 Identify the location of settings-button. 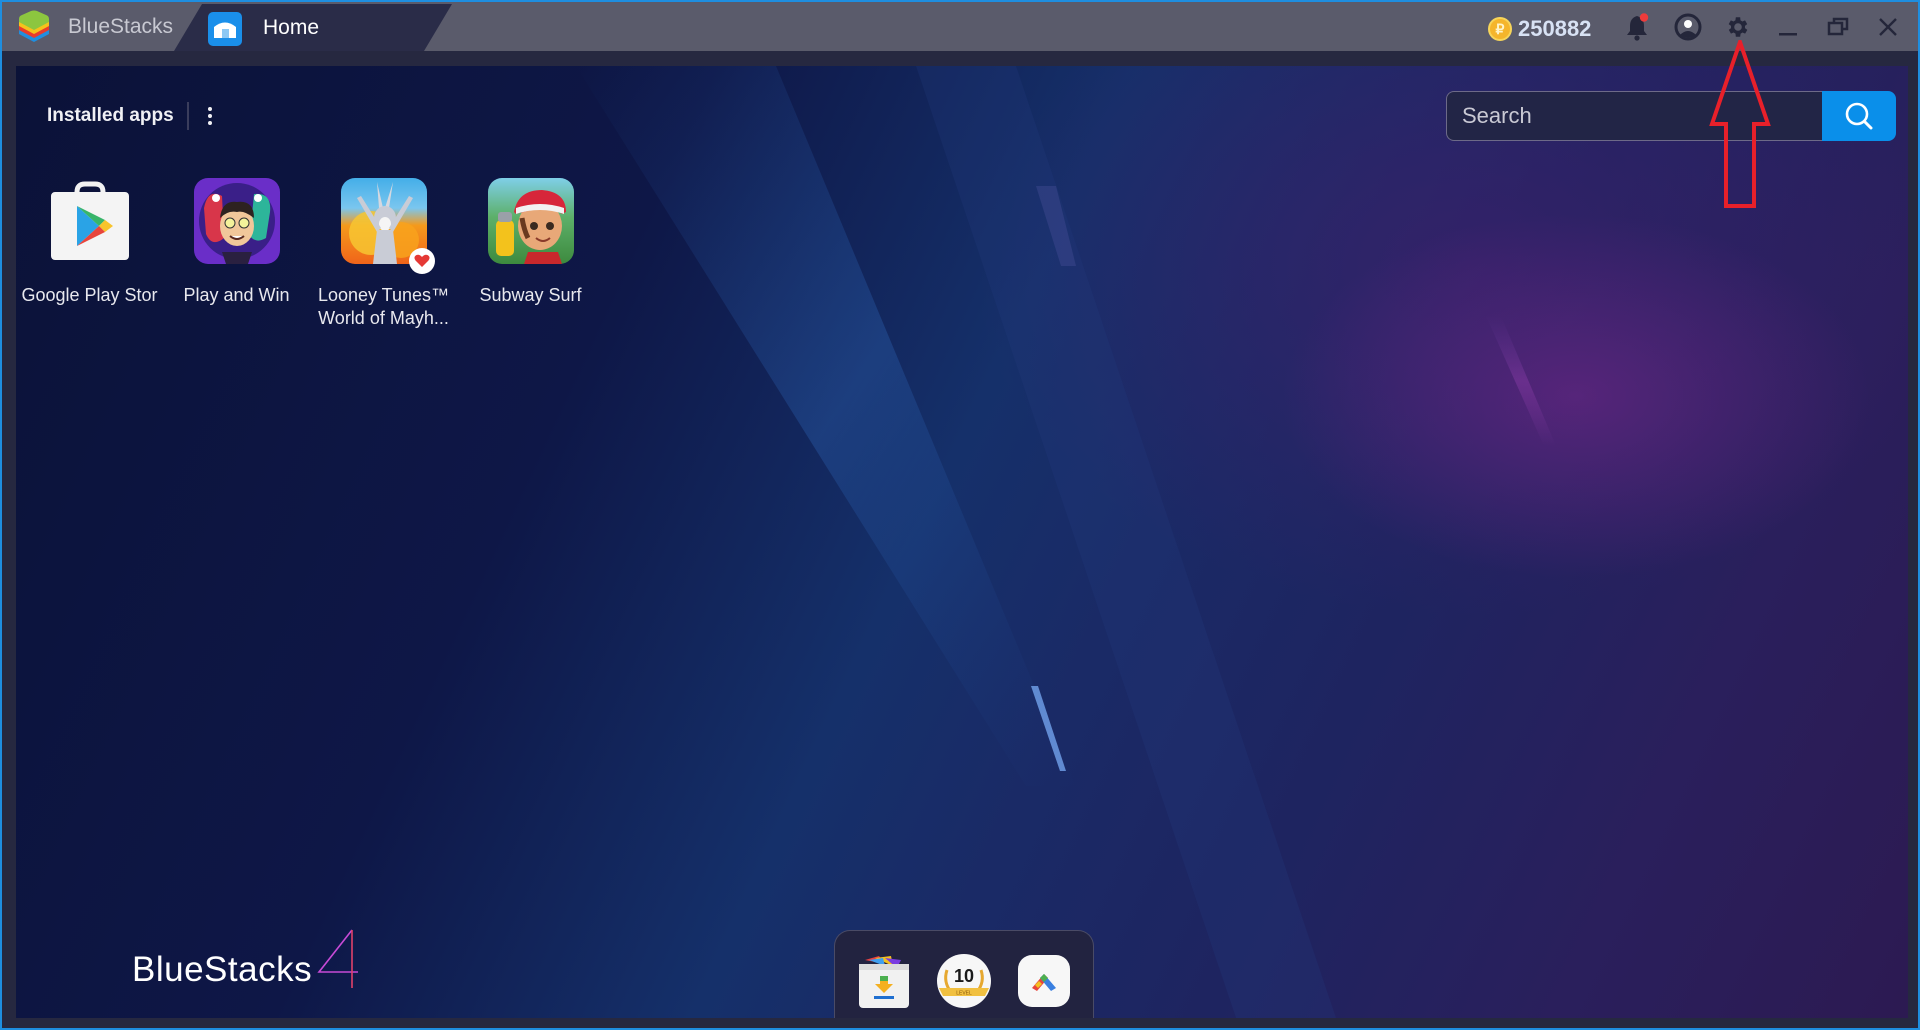
(1738, 27).